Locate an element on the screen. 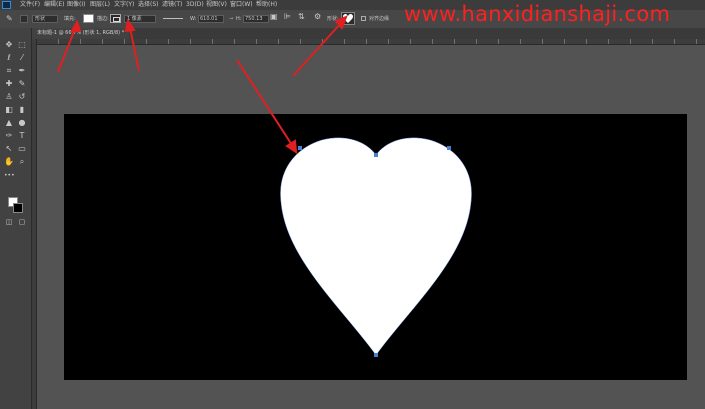  h-label: H: is located at coordinates (239, 19).